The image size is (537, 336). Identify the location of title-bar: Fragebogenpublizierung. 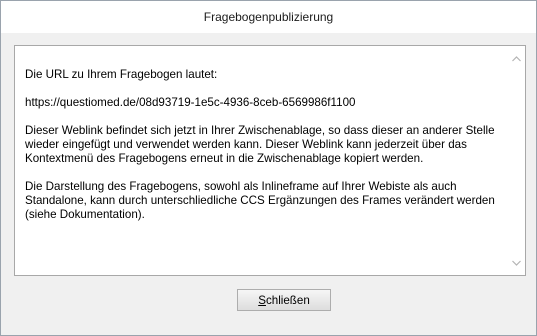
(268, 17).